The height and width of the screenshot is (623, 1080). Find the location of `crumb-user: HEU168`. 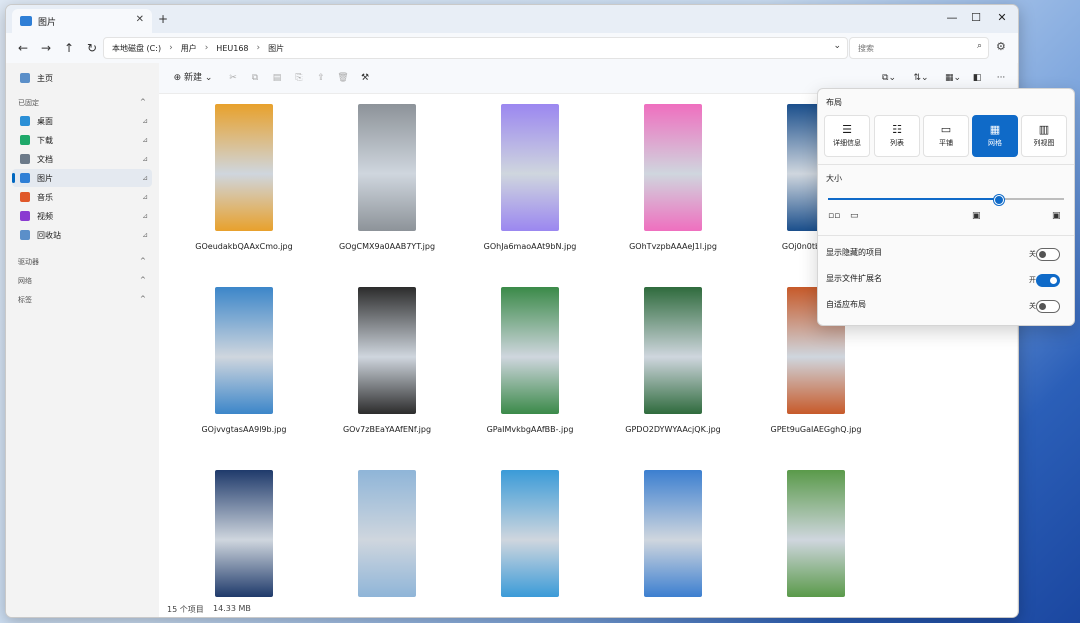

crumb-user: HEU168 is located at coordinates (232, 48).